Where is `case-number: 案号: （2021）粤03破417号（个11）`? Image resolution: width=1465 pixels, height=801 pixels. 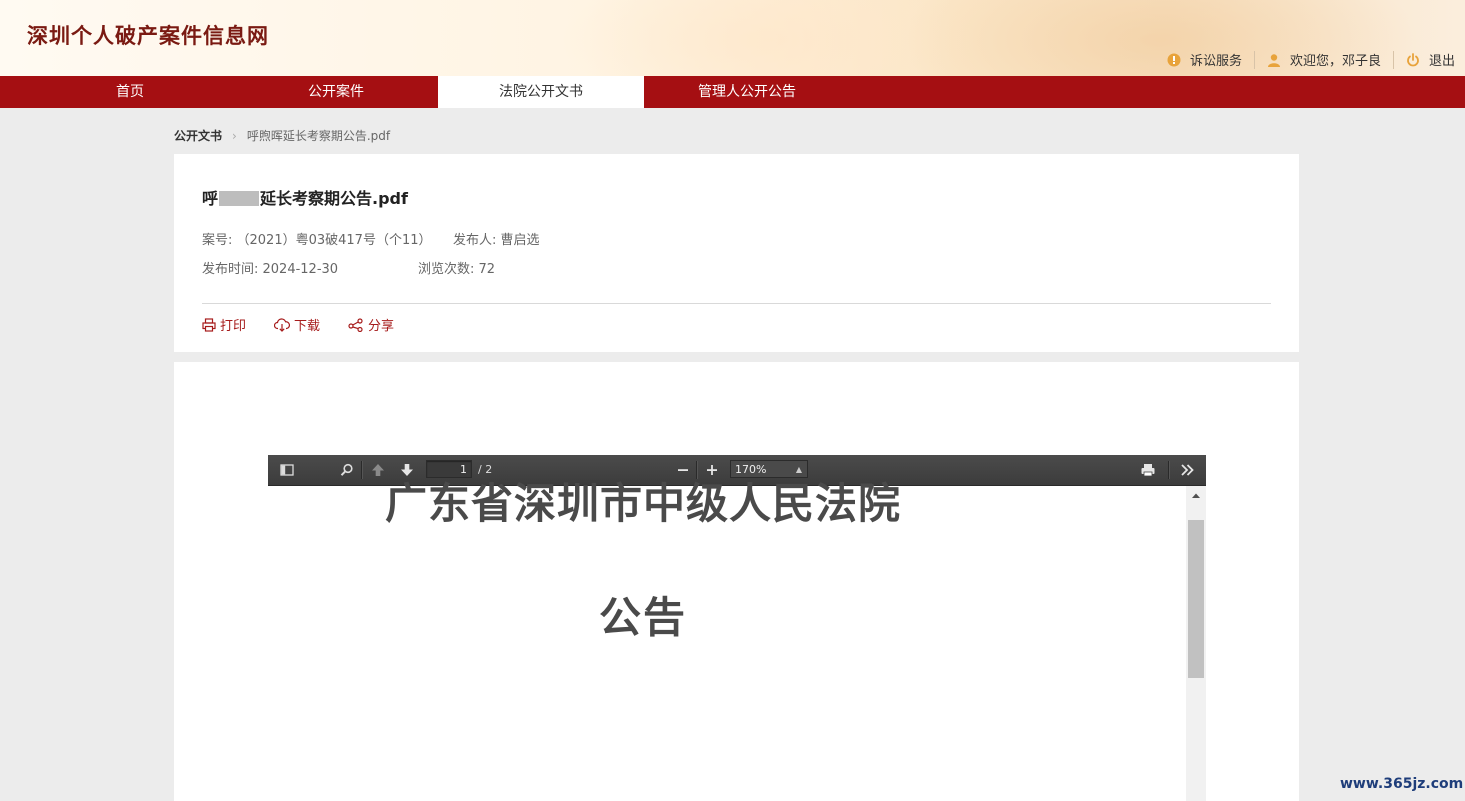
case-number: 案号: （2021）粤03破417号（个11） is located at coordinates (317, 240).